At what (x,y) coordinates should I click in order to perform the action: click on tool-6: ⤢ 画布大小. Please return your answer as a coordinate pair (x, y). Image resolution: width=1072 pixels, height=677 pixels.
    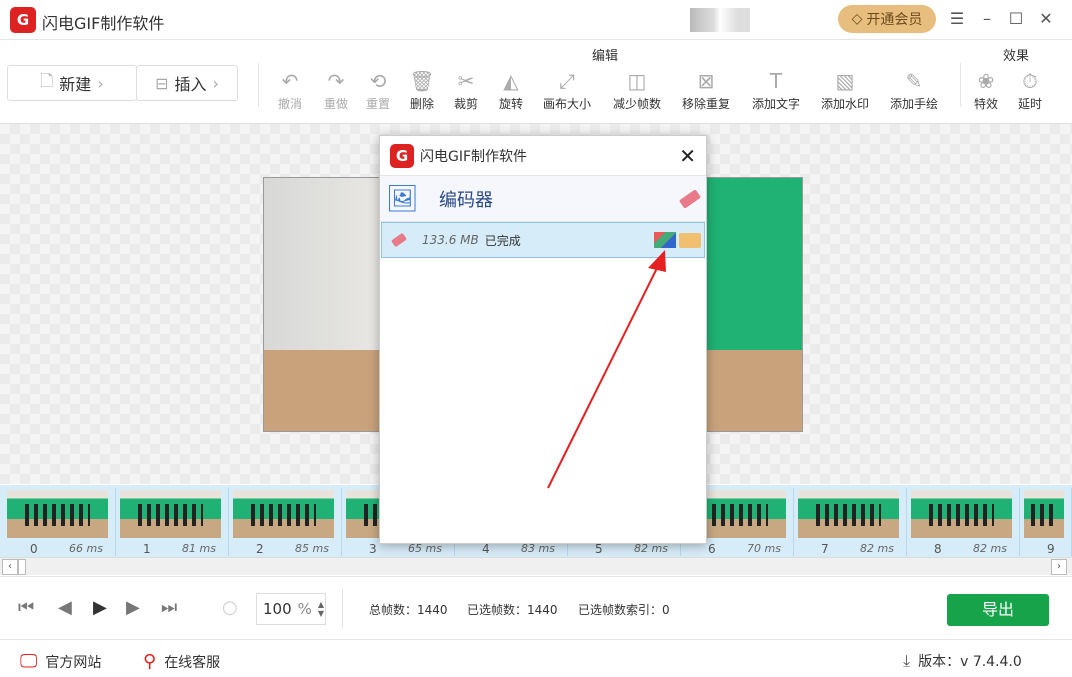
    Looking at the image, I should click on (567, 90).